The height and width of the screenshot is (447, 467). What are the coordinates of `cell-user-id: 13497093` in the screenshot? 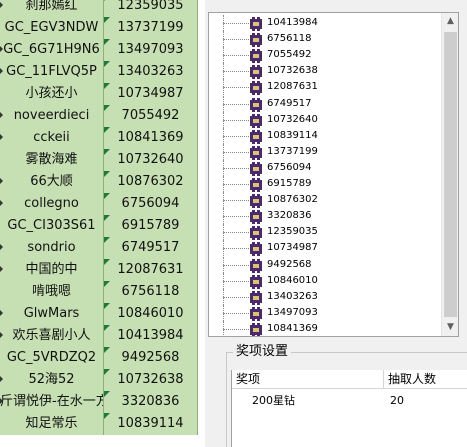 It's located at (151, 50).